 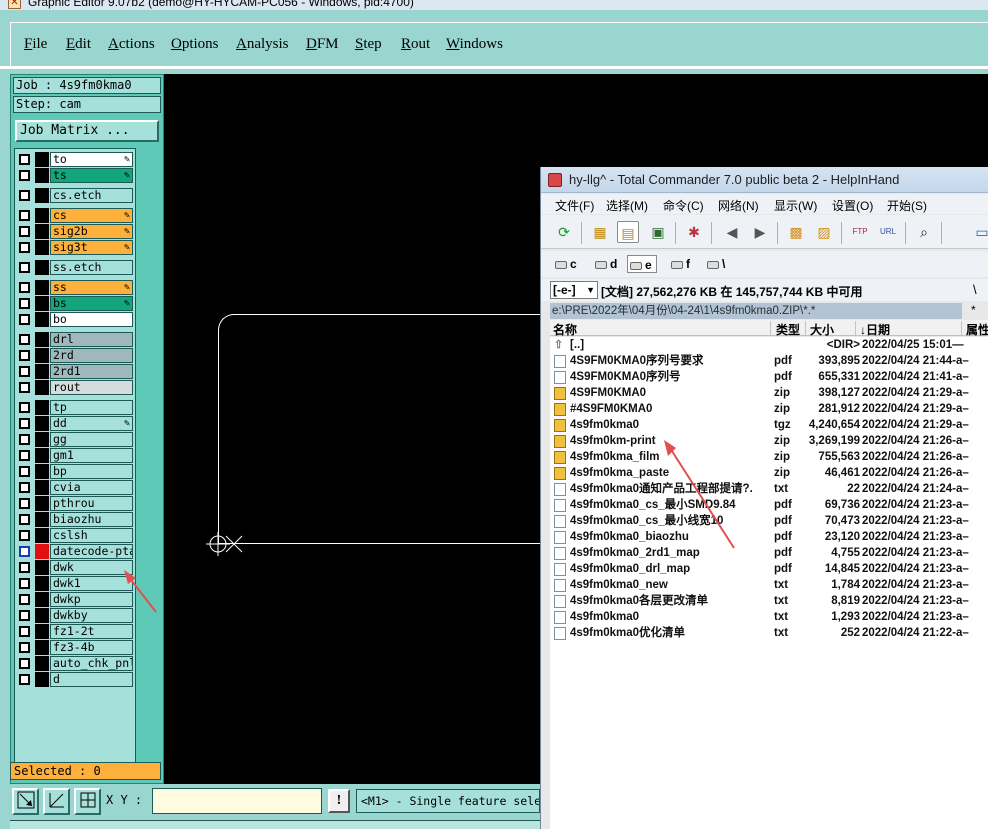 What do you see at coordinates (924, 232) in the screenshot?
I see `find-binoculars-icon: ⌕` at bounding box center [924, 232].